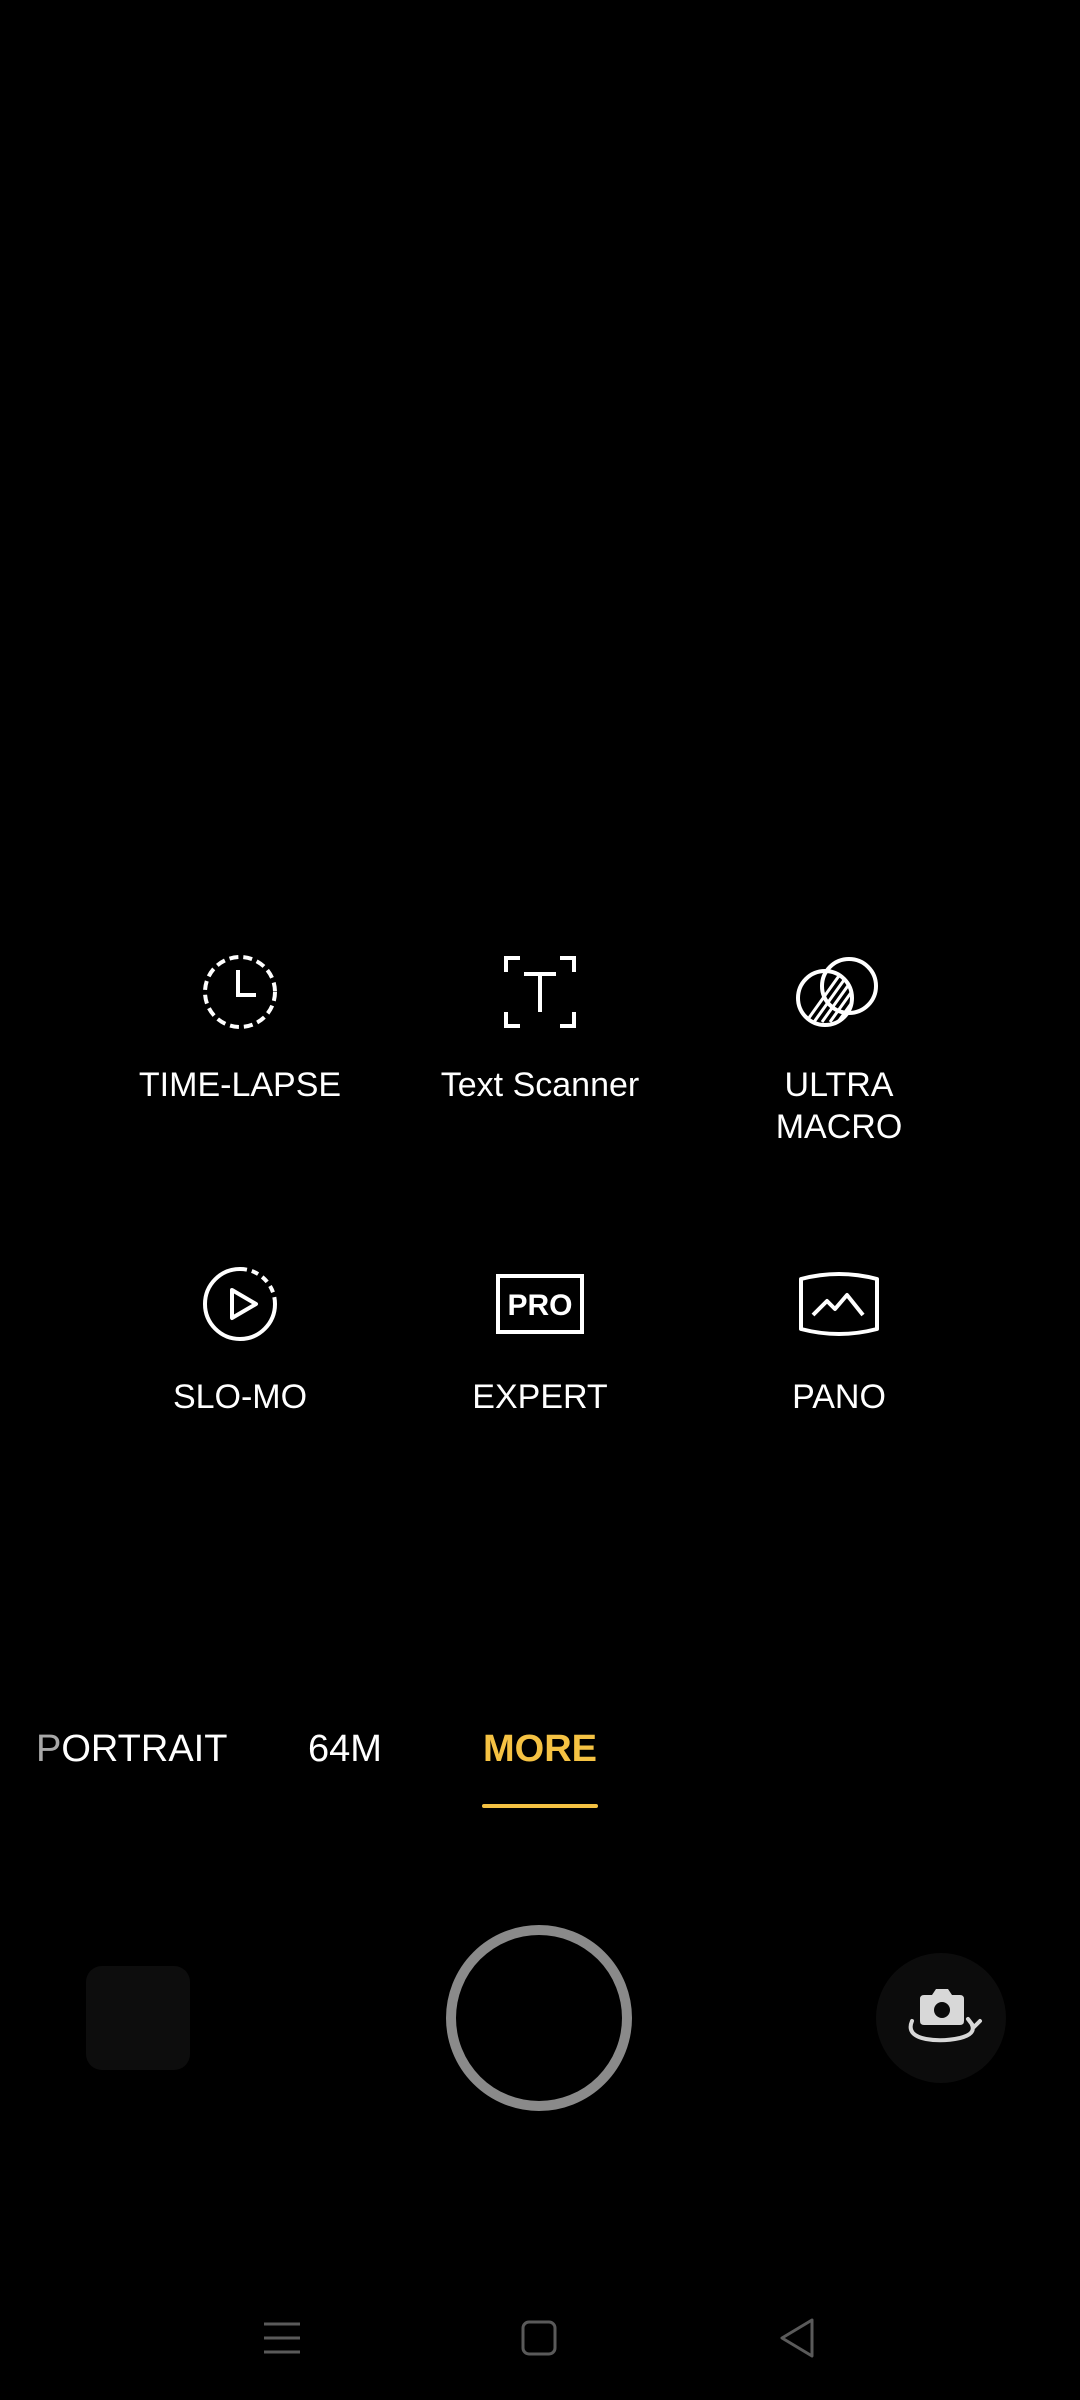 The image size is (1080, 2400). I want to click on nav-recent-apps-button, so click(282, 2340).